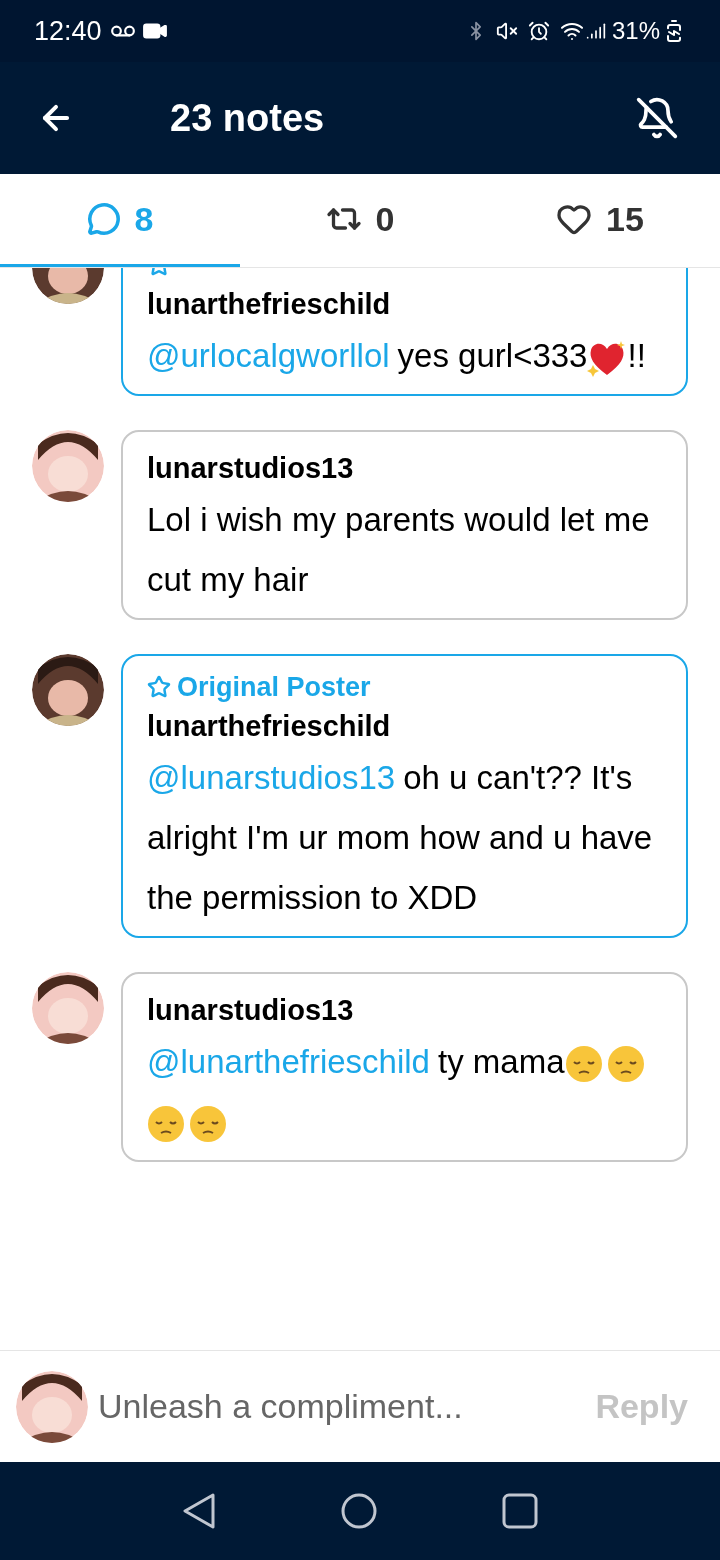 Image resolution: width=720 pixels, height=1560 pixels. Describe the element at coordinates (399, 550) in the screenshot. I see `reply-text: Lol i wish my parents would let me cut my hair` at that location.